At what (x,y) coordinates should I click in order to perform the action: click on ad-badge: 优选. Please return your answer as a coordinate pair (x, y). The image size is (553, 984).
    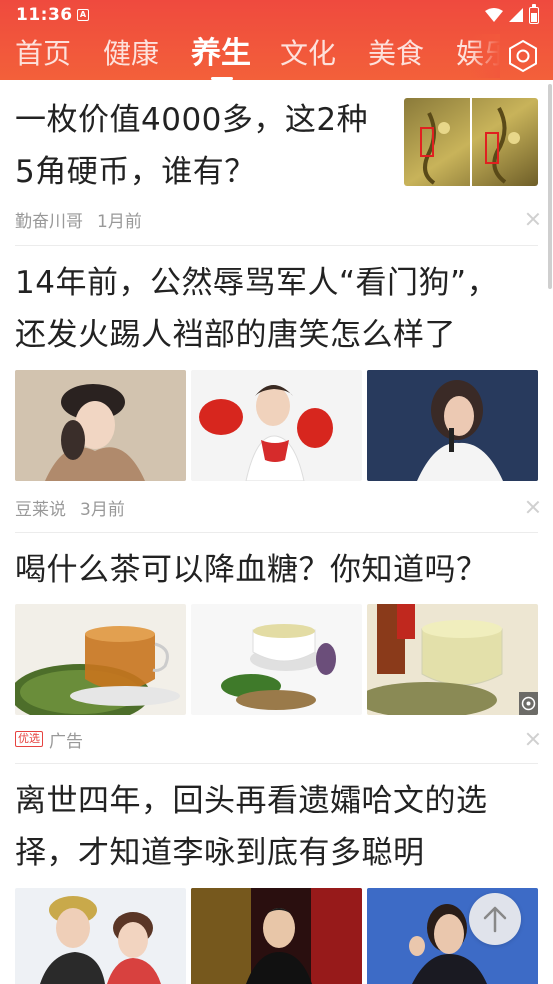
    Looking at the image, I should click on (29, 739).